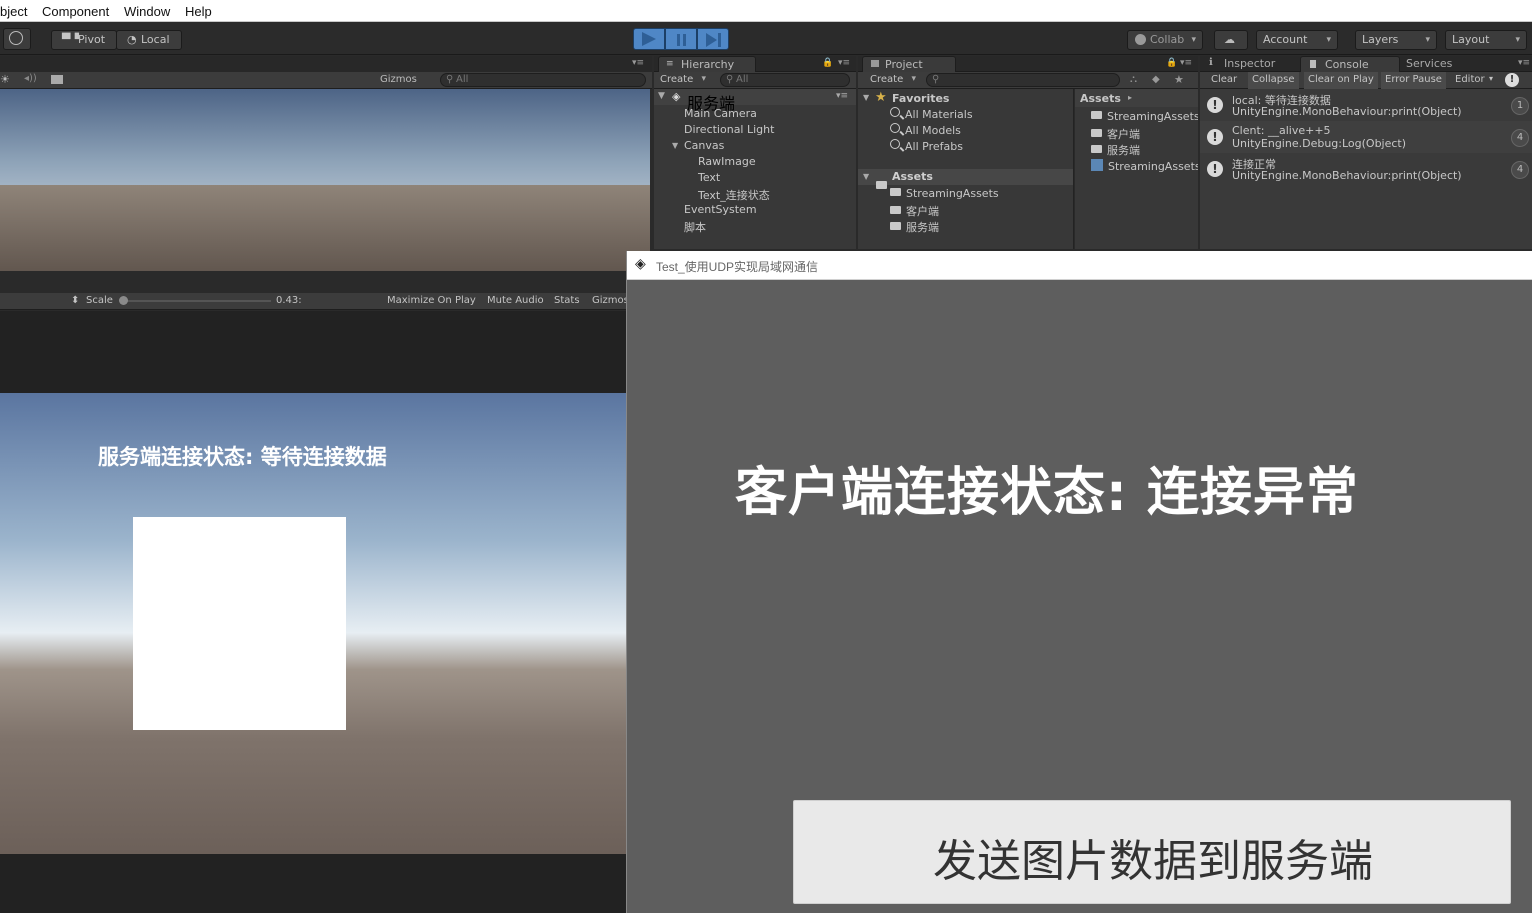 The height and width of the screenshot is (913, 1532). I want to click on hierarchy-item: Directional Light, so click(729, 129).